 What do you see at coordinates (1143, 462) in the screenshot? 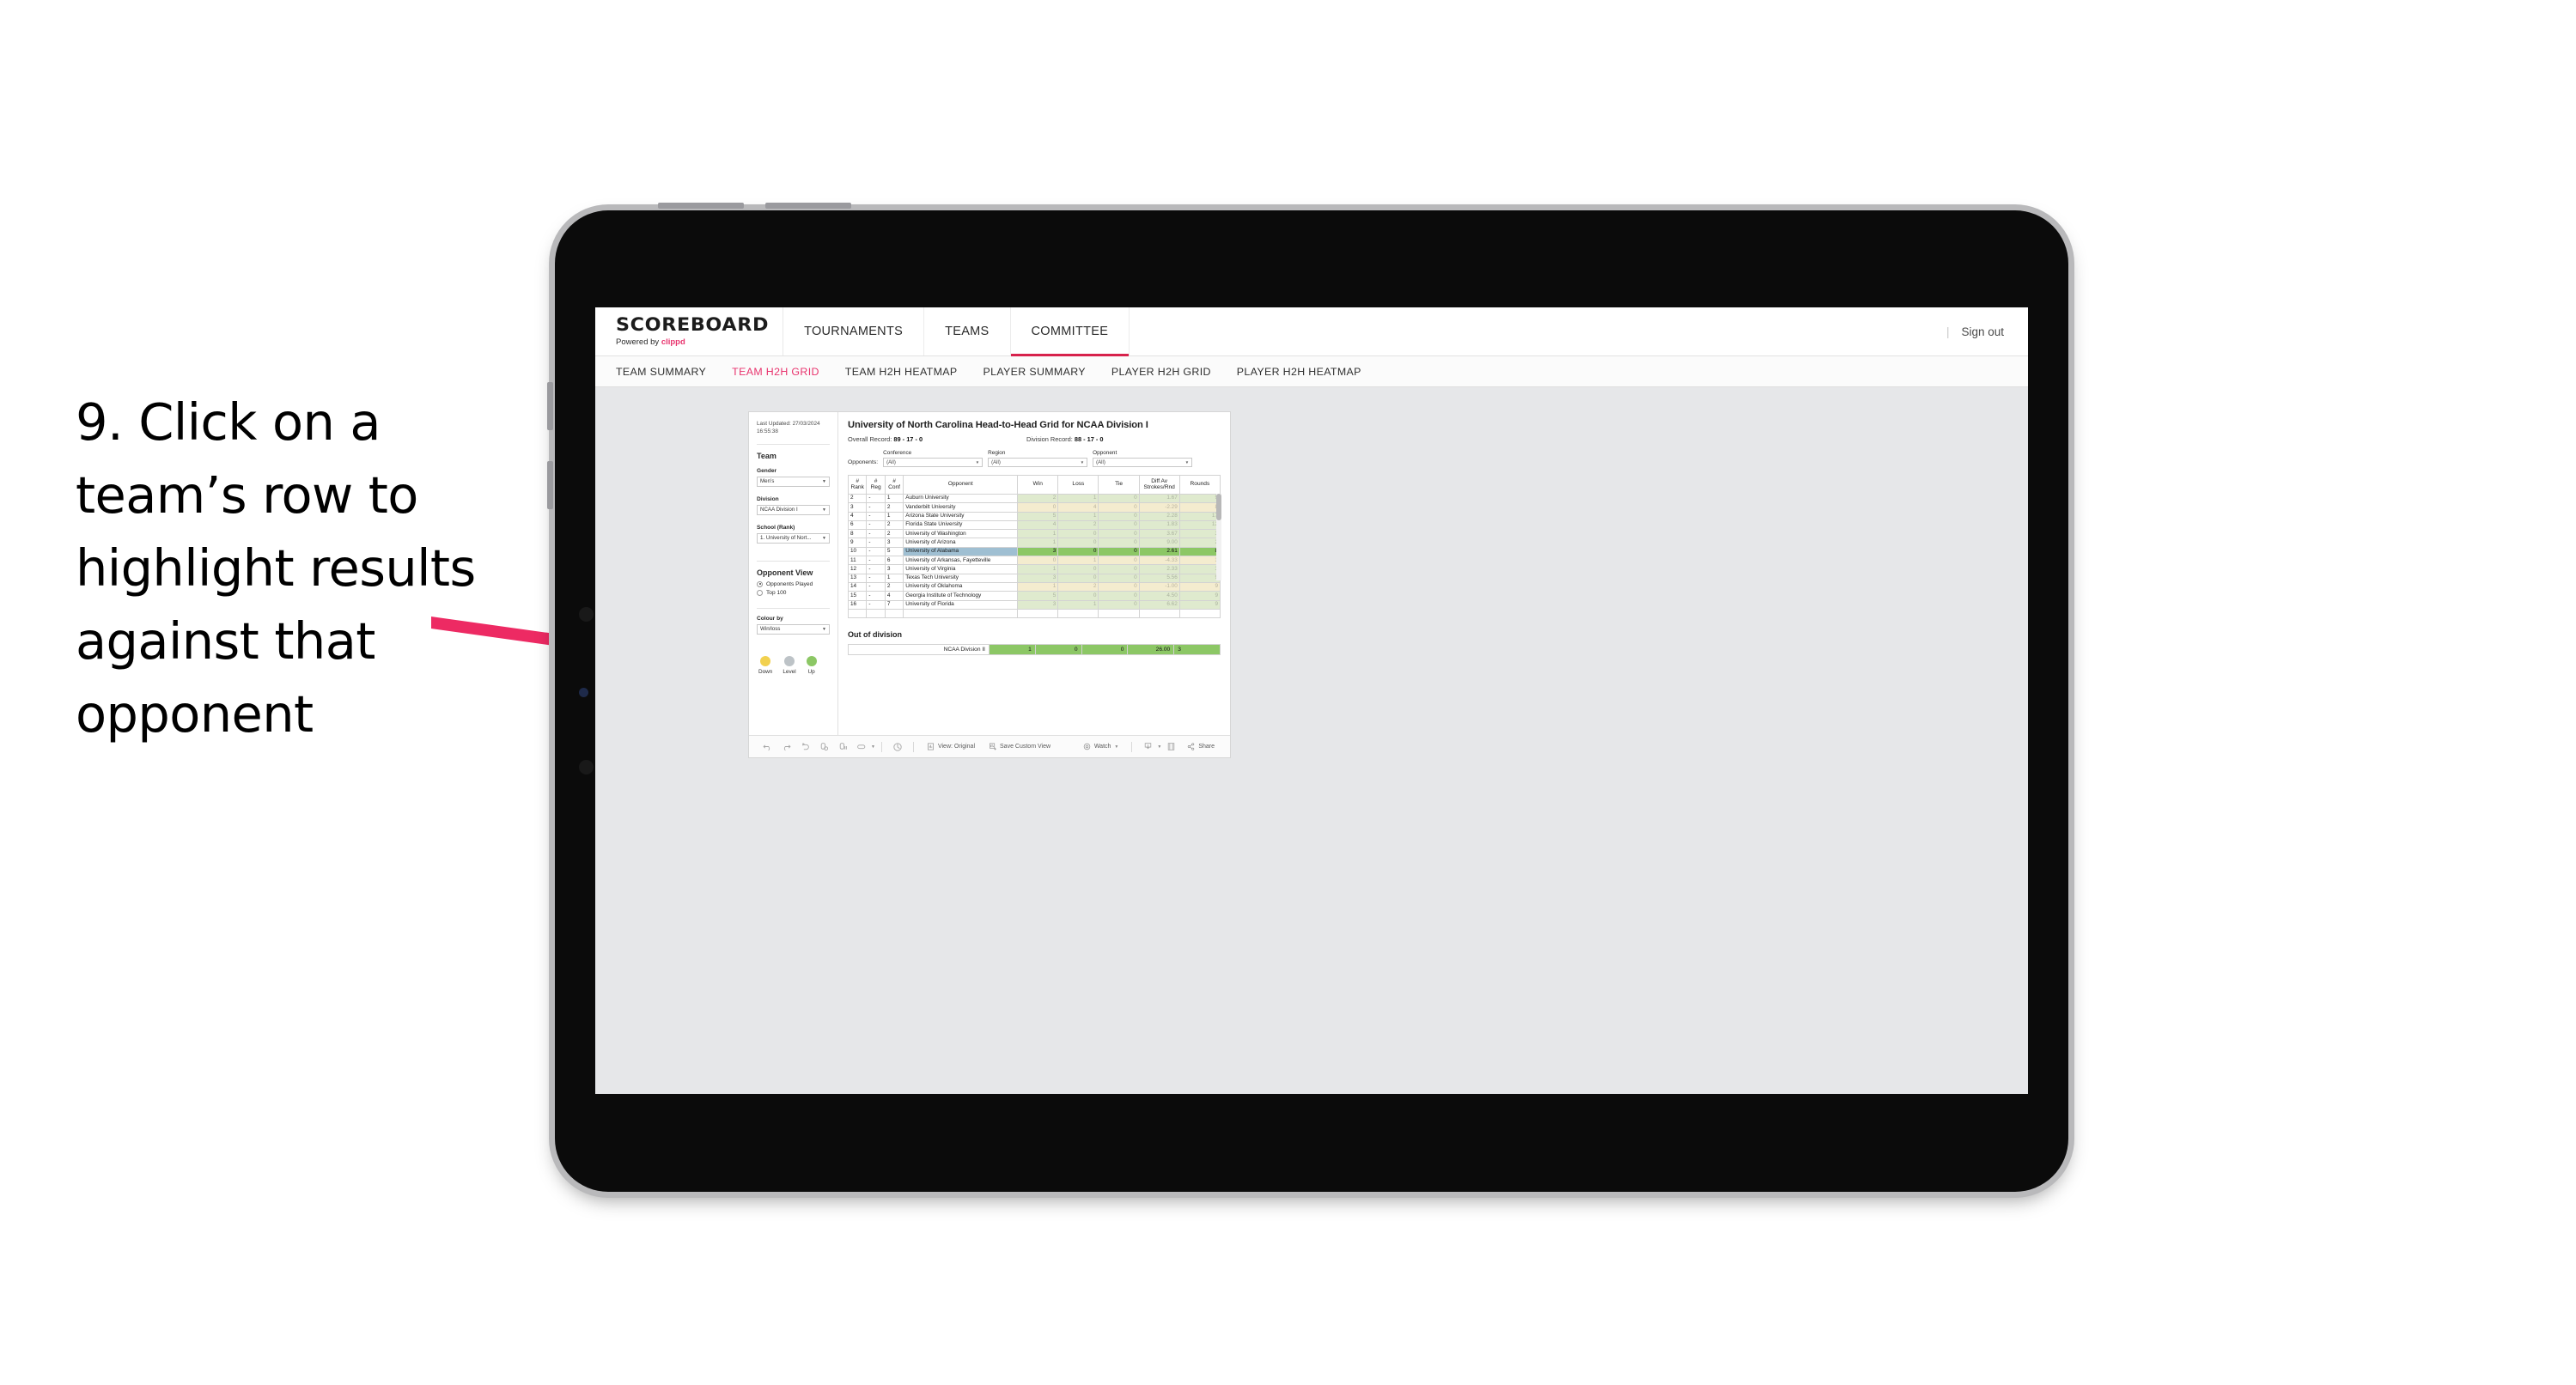
I see `opponent-select: (All) ▼` at bounding box center [1143, 462].